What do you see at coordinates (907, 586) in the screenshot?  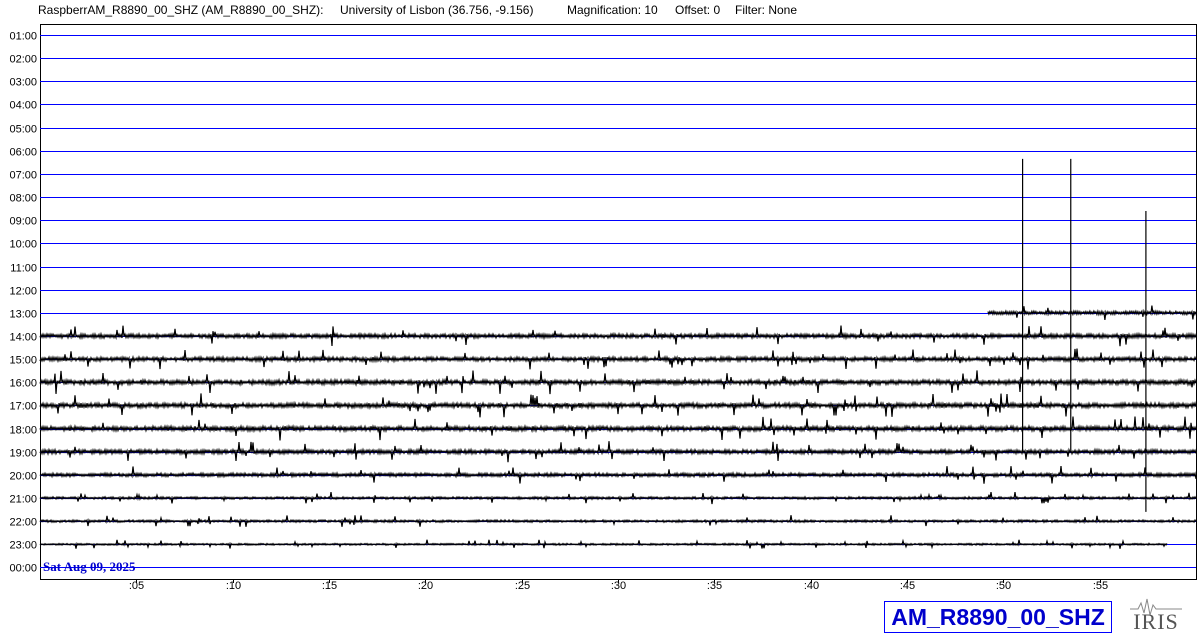 I see `x-tick-label: :45` at bounding box center [907, 586].